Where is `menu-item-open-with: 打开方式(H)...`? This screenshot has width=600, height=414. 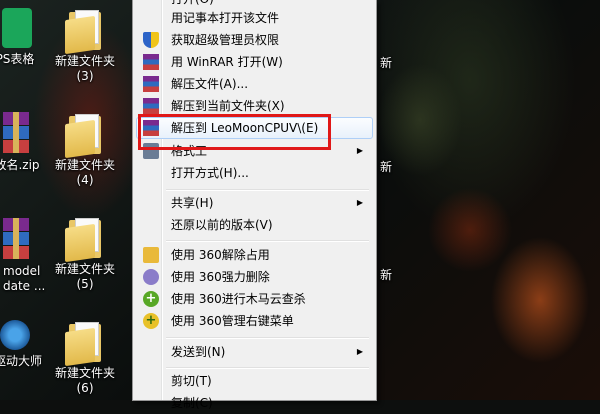
menu-item-open-with: 打开方式(H)... is located at coordinates (254, 173).